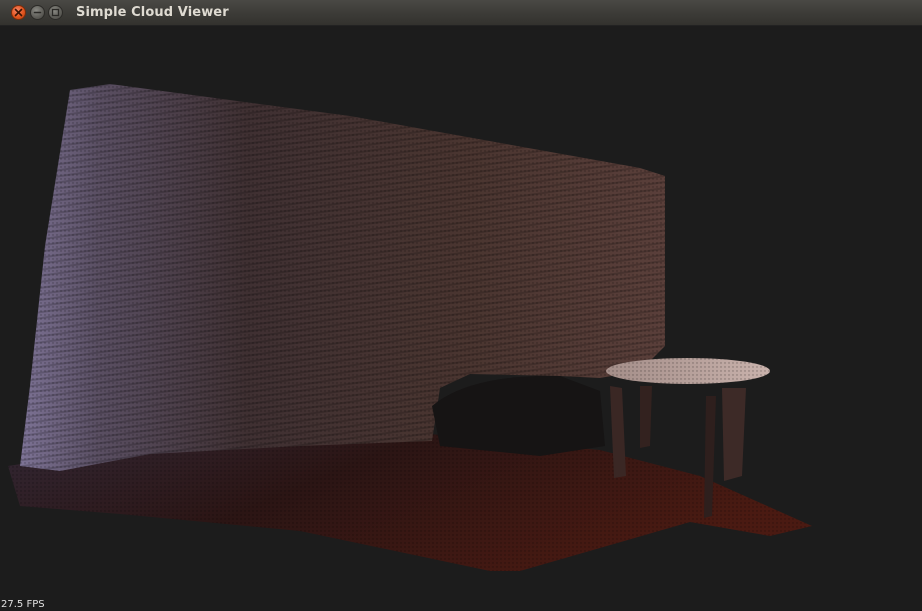  I want to click on title-bar: Simple Cloud Viewer, so click(461, 13).